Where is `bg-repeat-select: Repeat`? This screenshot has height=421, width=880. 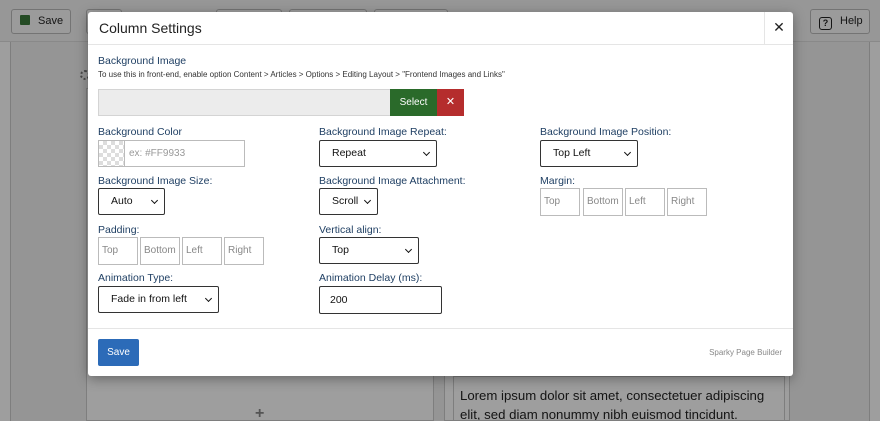
bg-repeat-select: Repeat is located at coordinates (378, 153).